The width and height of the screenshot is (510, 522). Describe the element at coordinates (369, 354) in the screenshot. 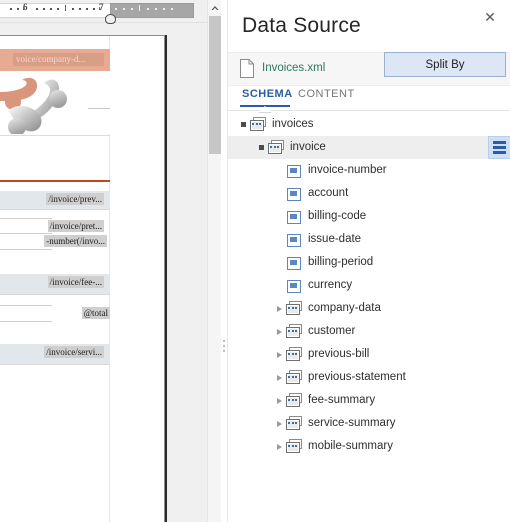

I see `tree-node-previous-bill: previous-bill` at that location.